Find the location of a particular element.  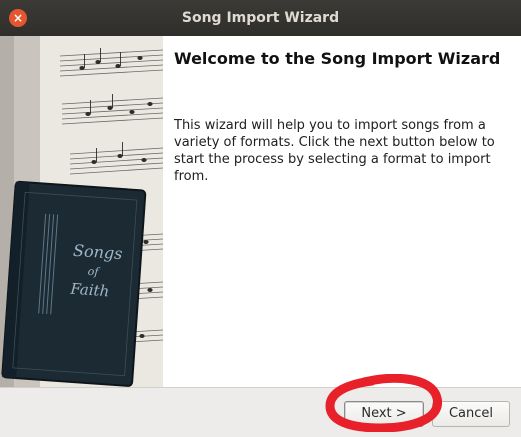

button-bar: Next > Cancel is located at coordinates (260, 412).